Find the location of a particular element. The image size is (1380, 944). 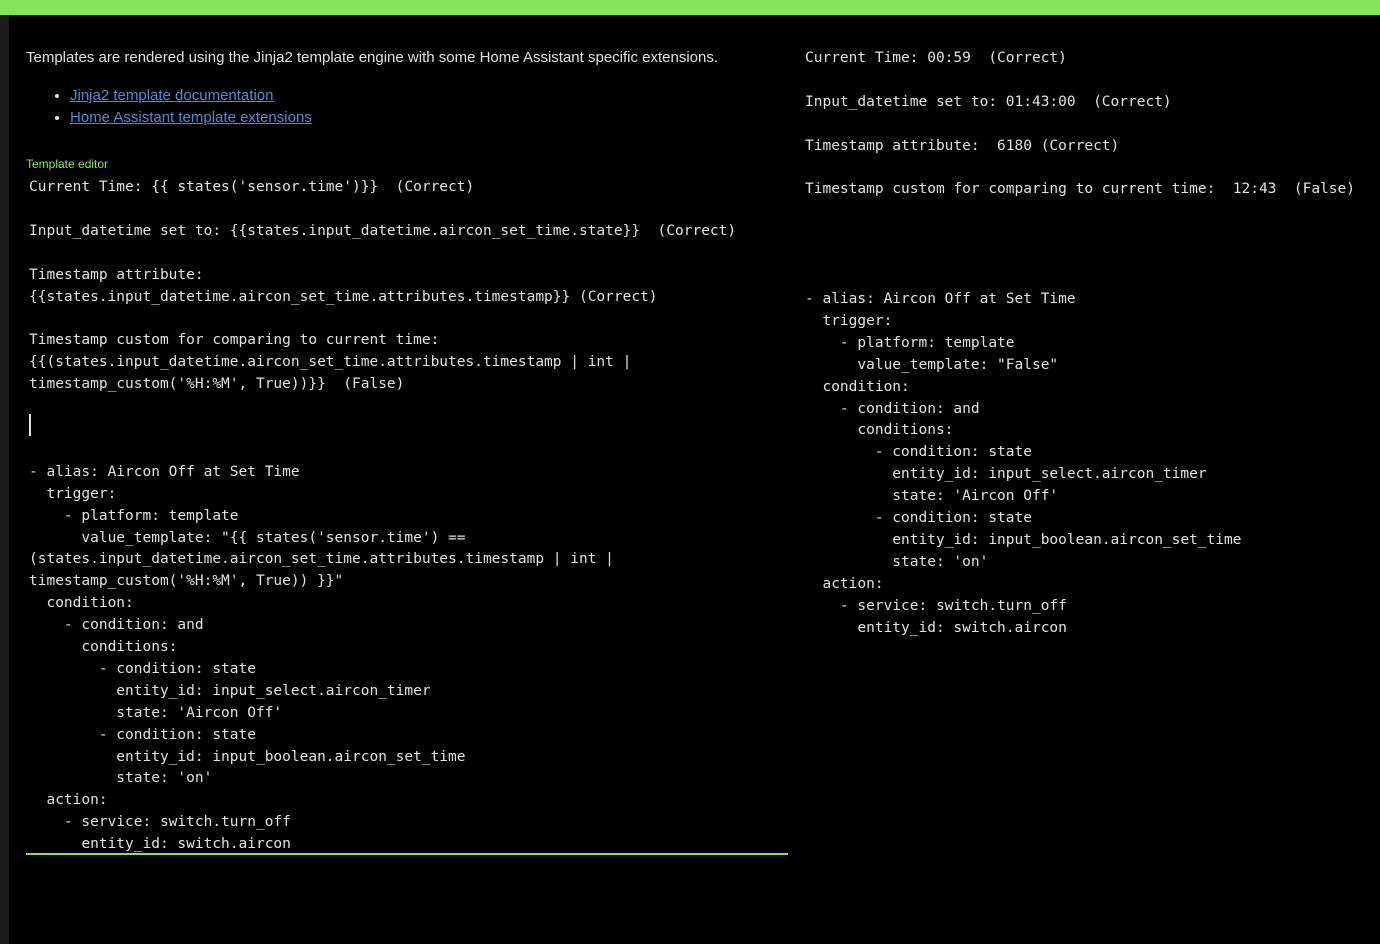

template-editor-label: Template editor is located at coordinates (67, 164).